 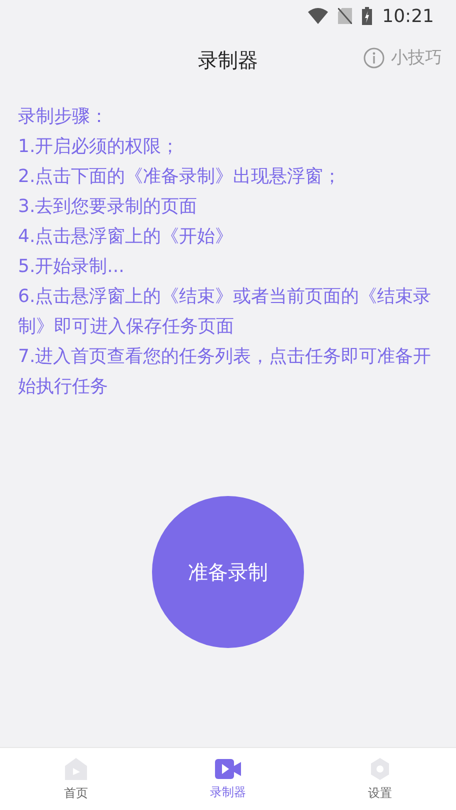 I want to click on instruction-text: 3.去到您要录制的页面, so click(x=108, y=207).